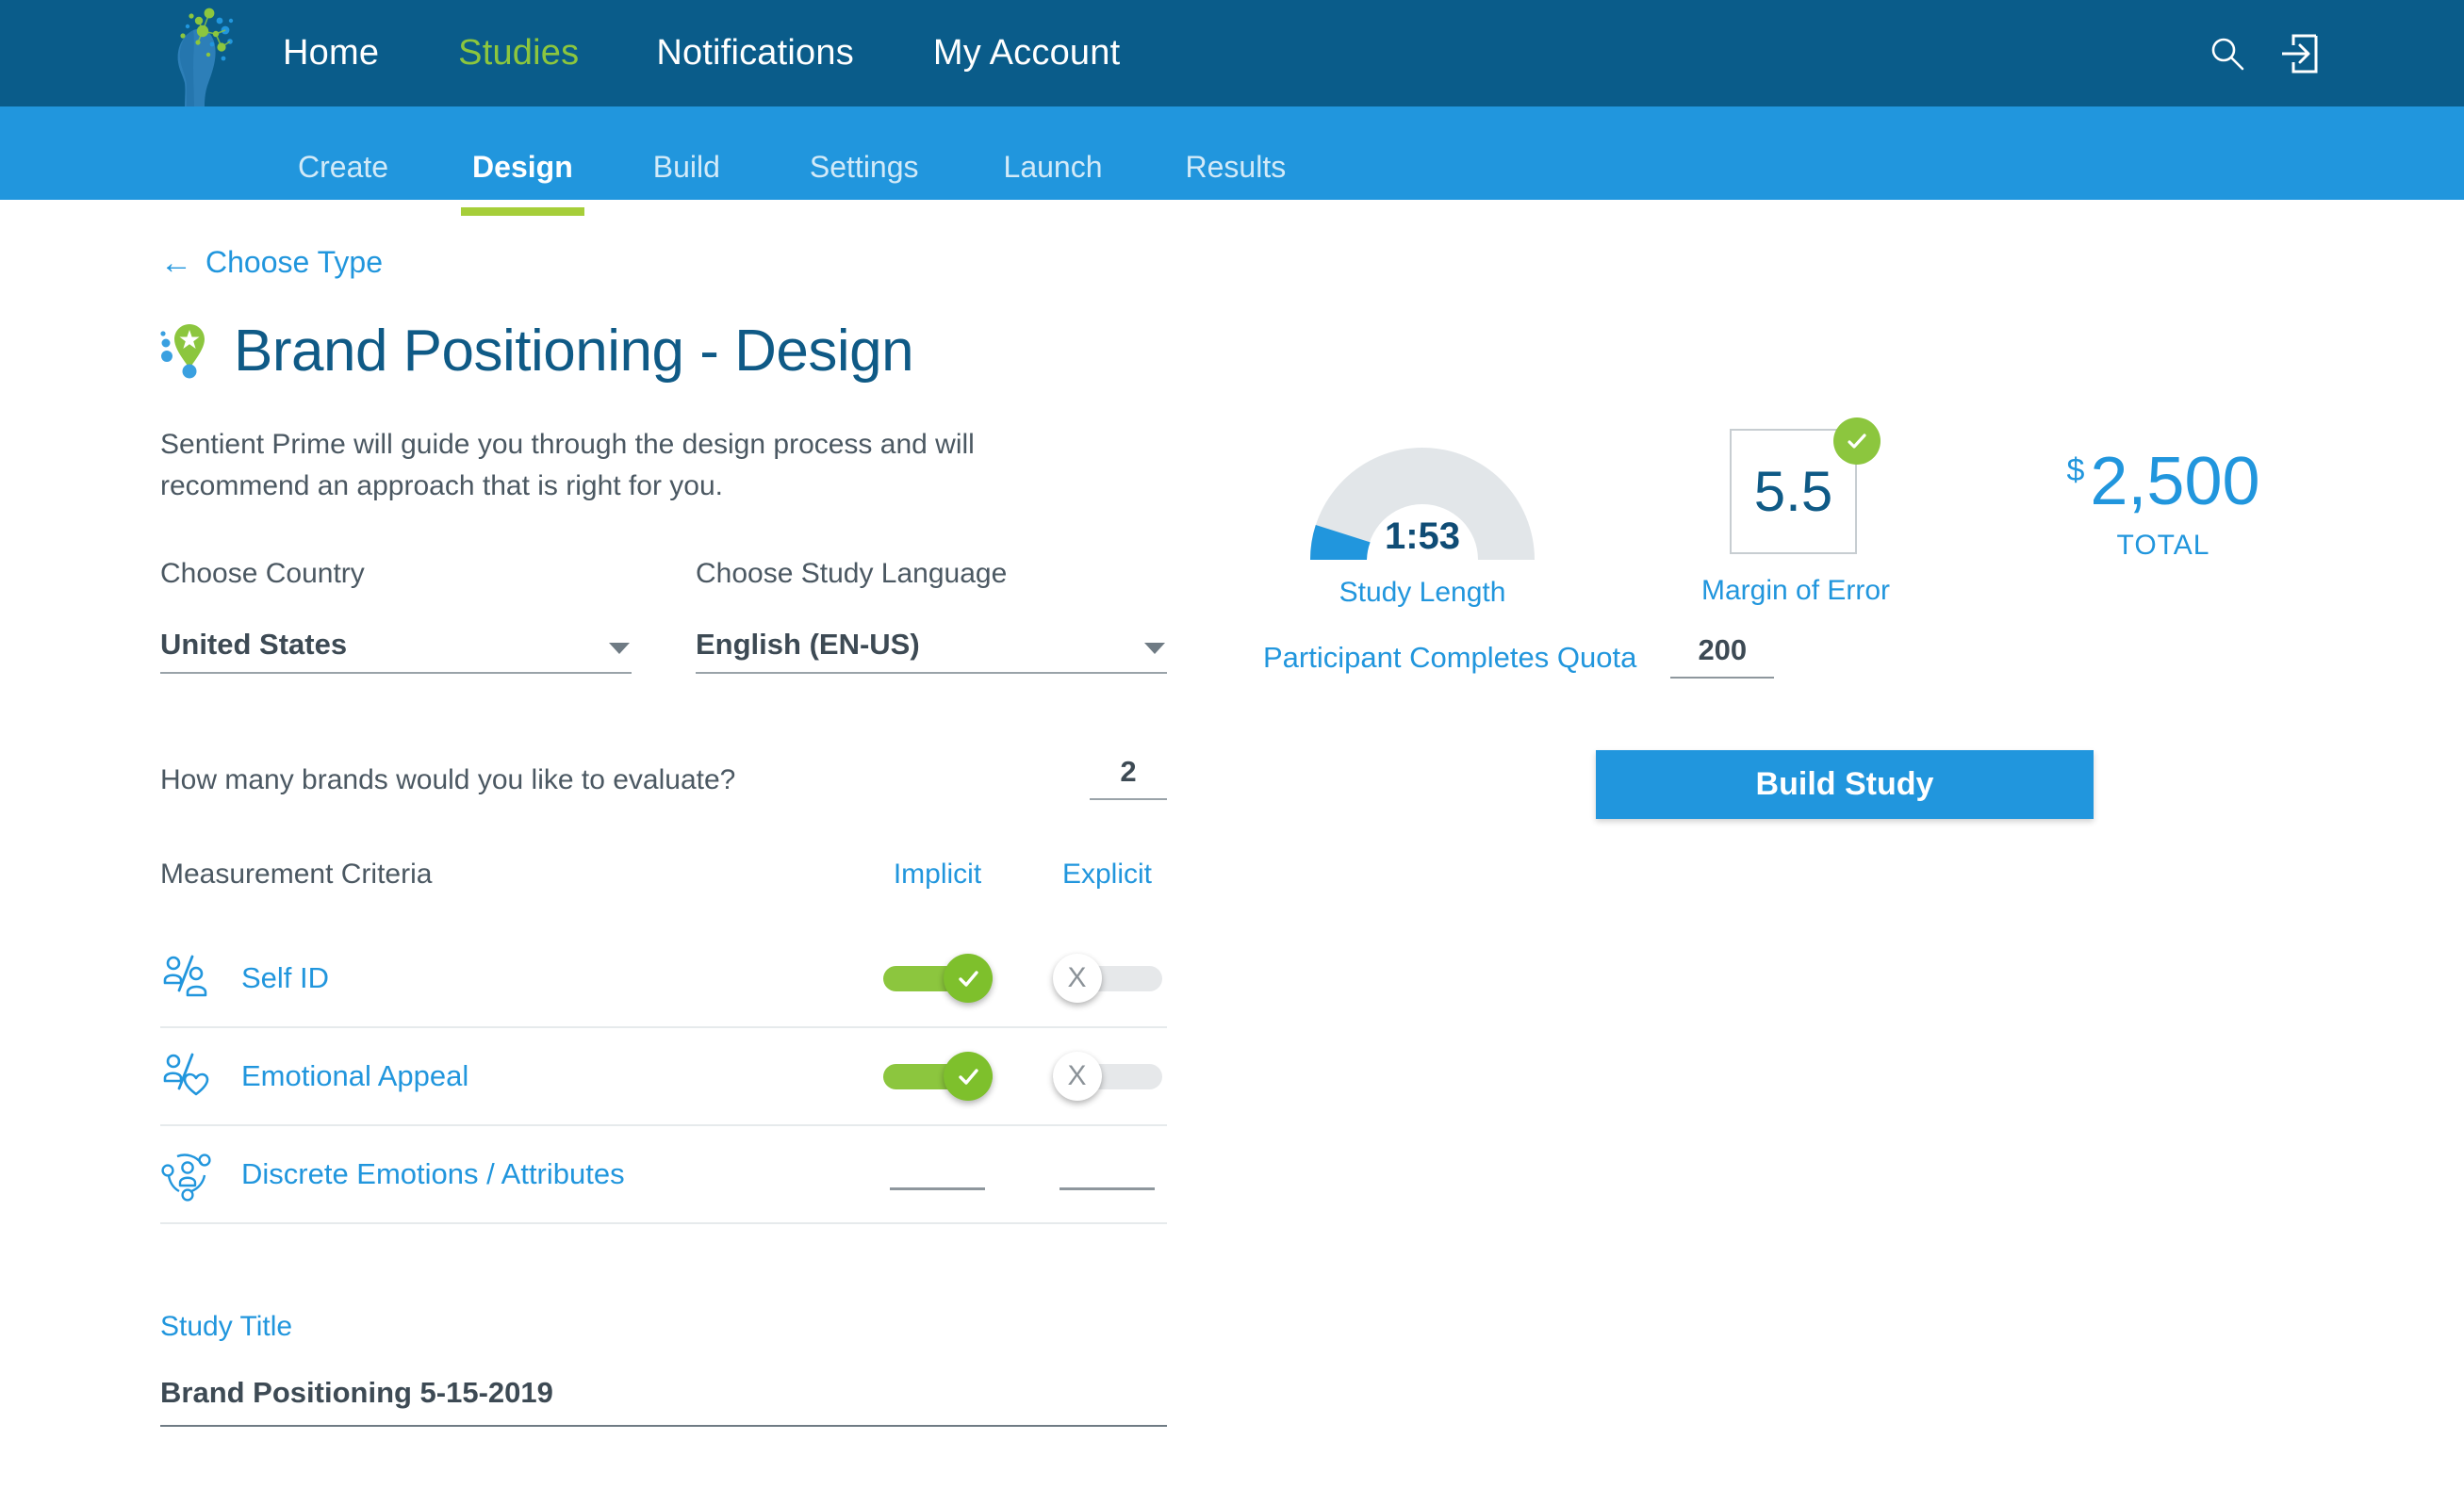 The image size is (2464, 1489). I want to click on nav-link-studies: Studies, so click(518, 54).